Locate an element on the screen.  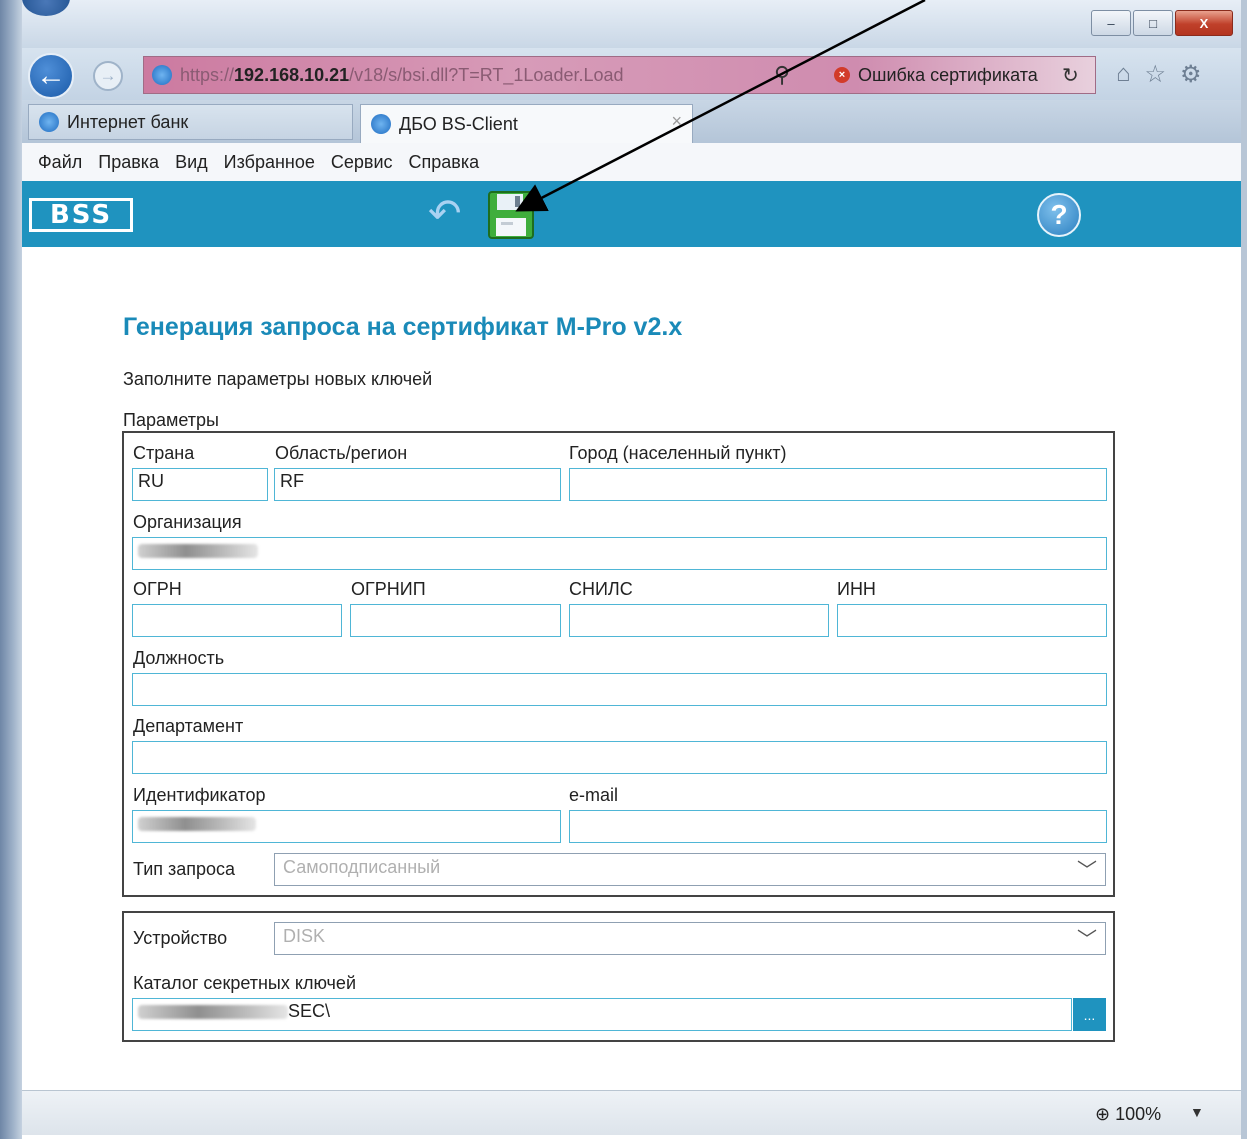
ogrn-field is located at coordinates (237, 620).